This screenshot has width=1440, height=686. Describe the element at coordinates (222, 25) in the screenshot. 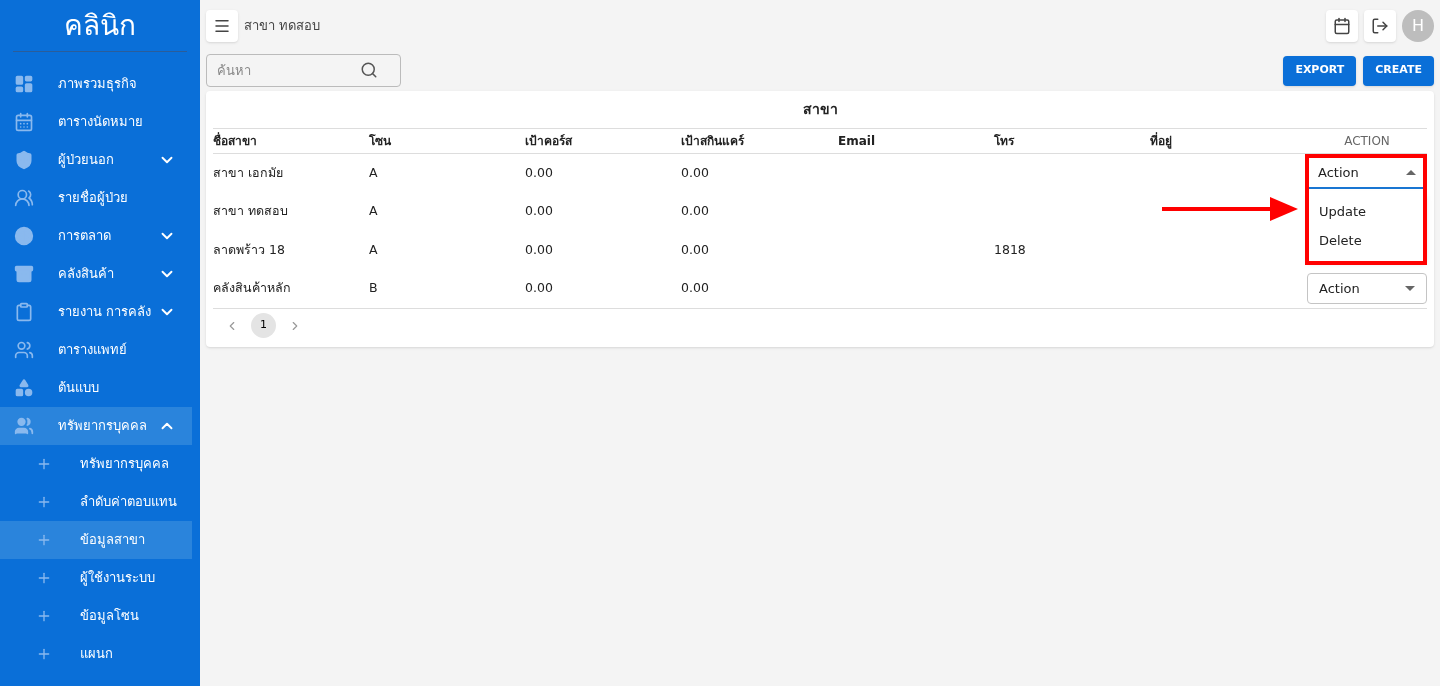

I see `menu-button` at that location.